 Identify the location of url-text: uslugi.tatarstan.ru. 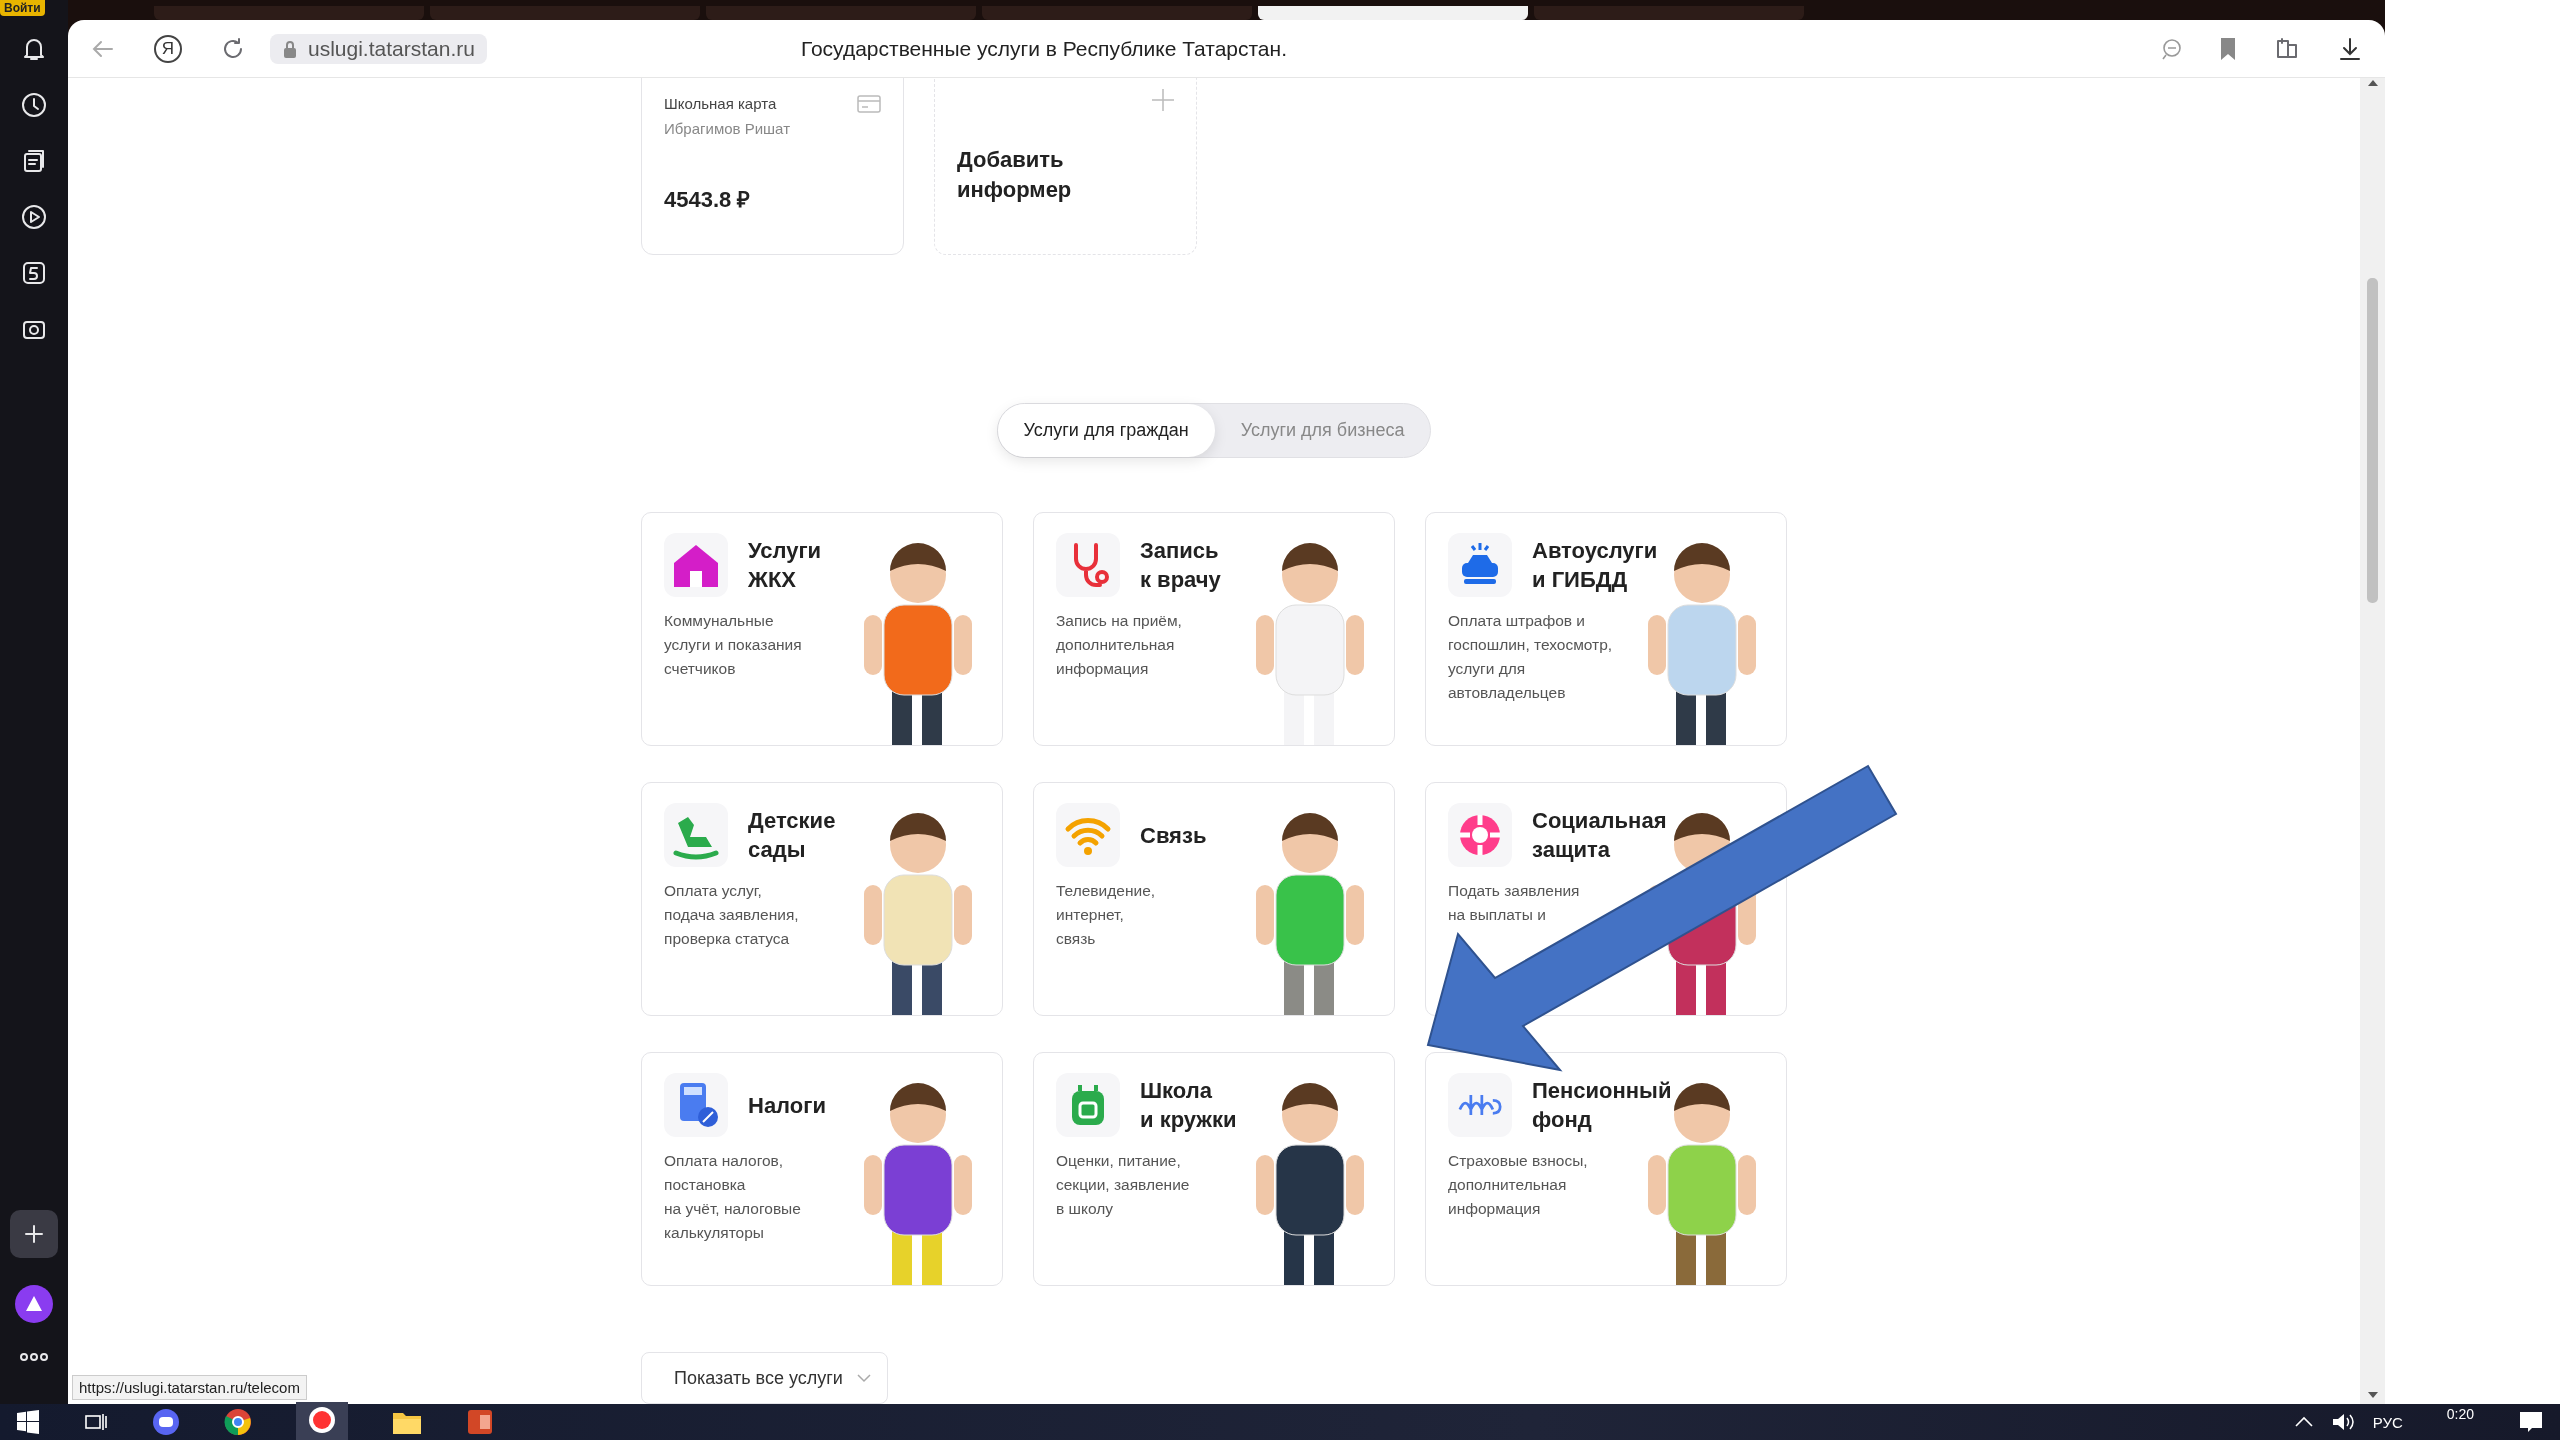
(391, 48).